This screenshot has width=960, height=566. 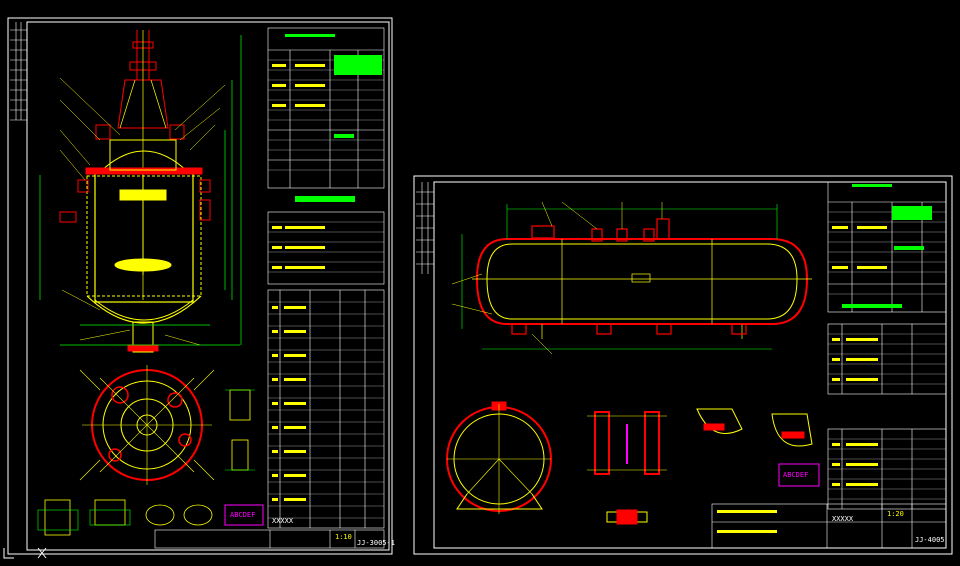 I want to click on right-scale-label: 1:20, so click(x=895, y=514).